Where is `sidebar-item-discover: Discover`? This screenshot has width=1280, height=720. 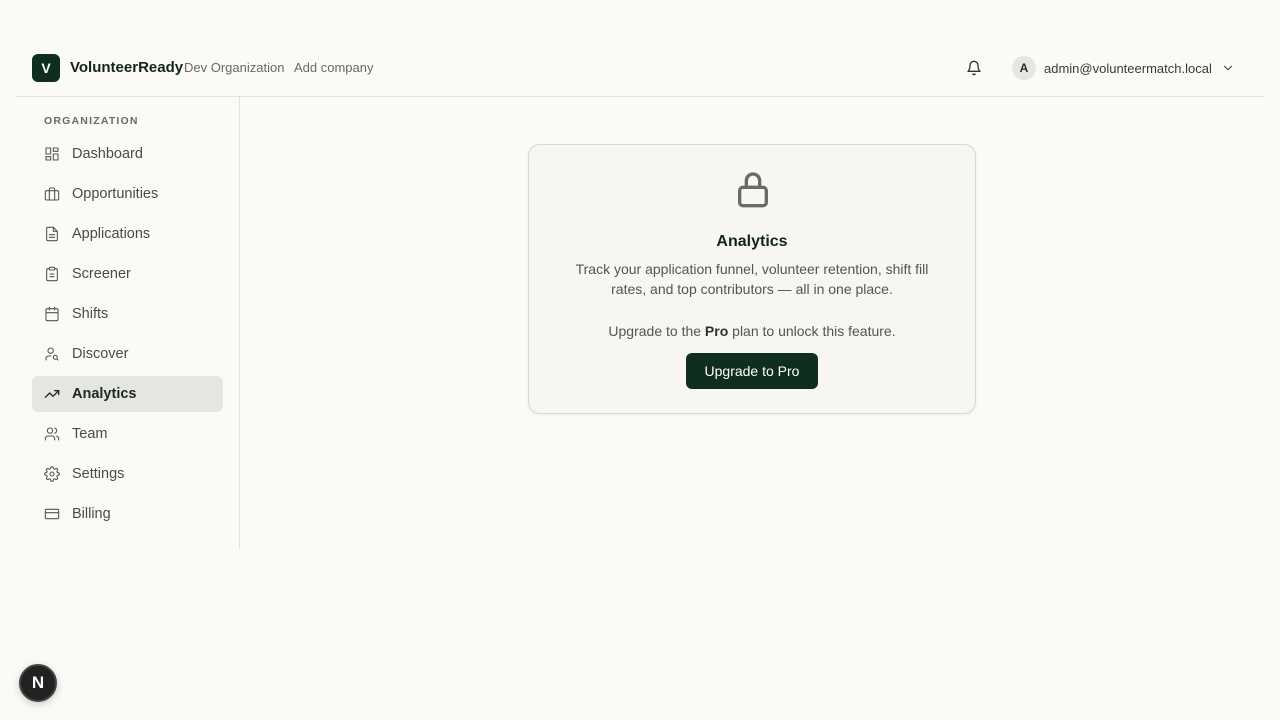 sidebar-item-discover: Discover is located at coordinates (127, 354).